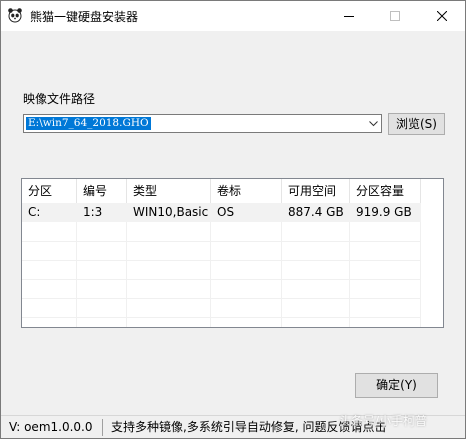 This screenshot has width=466, height=439. What do you see at coordinates (49, 191) in the screenshot?
I see `column-header-partition: 分区` at bounding box center [49, 191].